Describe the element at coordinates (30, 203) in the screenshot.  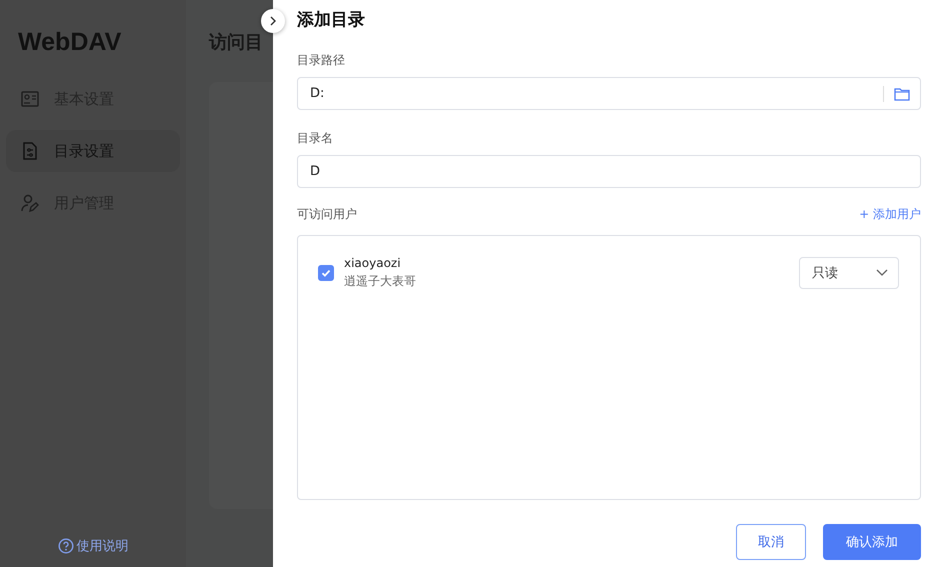
I see `user-edit-icon` at that location.